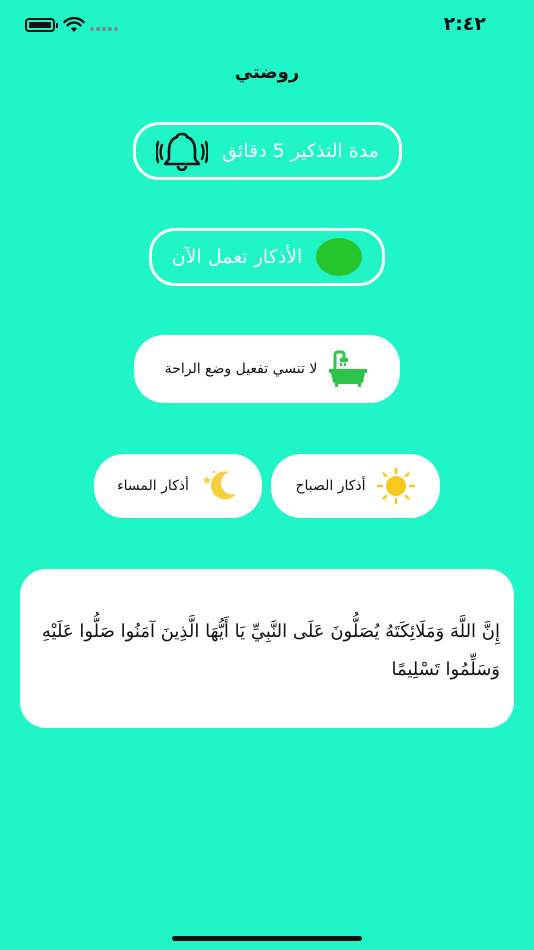 Image resolution: width=534 pixels, height=950 pixels. Describe the element at coordinates (219, 485) in the screenshot. I see `moon-icon` at that location.